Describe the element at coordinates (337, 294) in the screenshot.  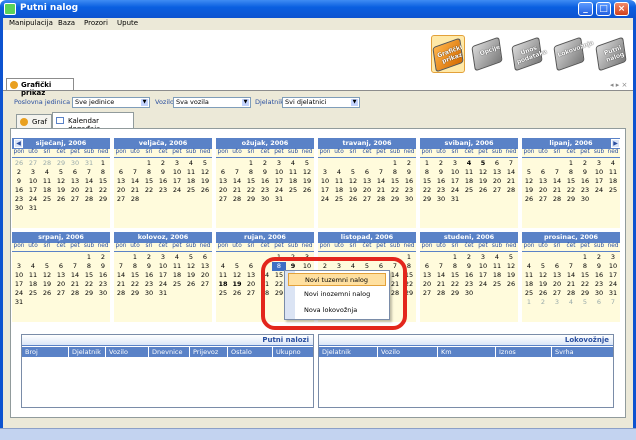
I see `menu-novi-inozemni: Novi inozemni nalog` at that location.